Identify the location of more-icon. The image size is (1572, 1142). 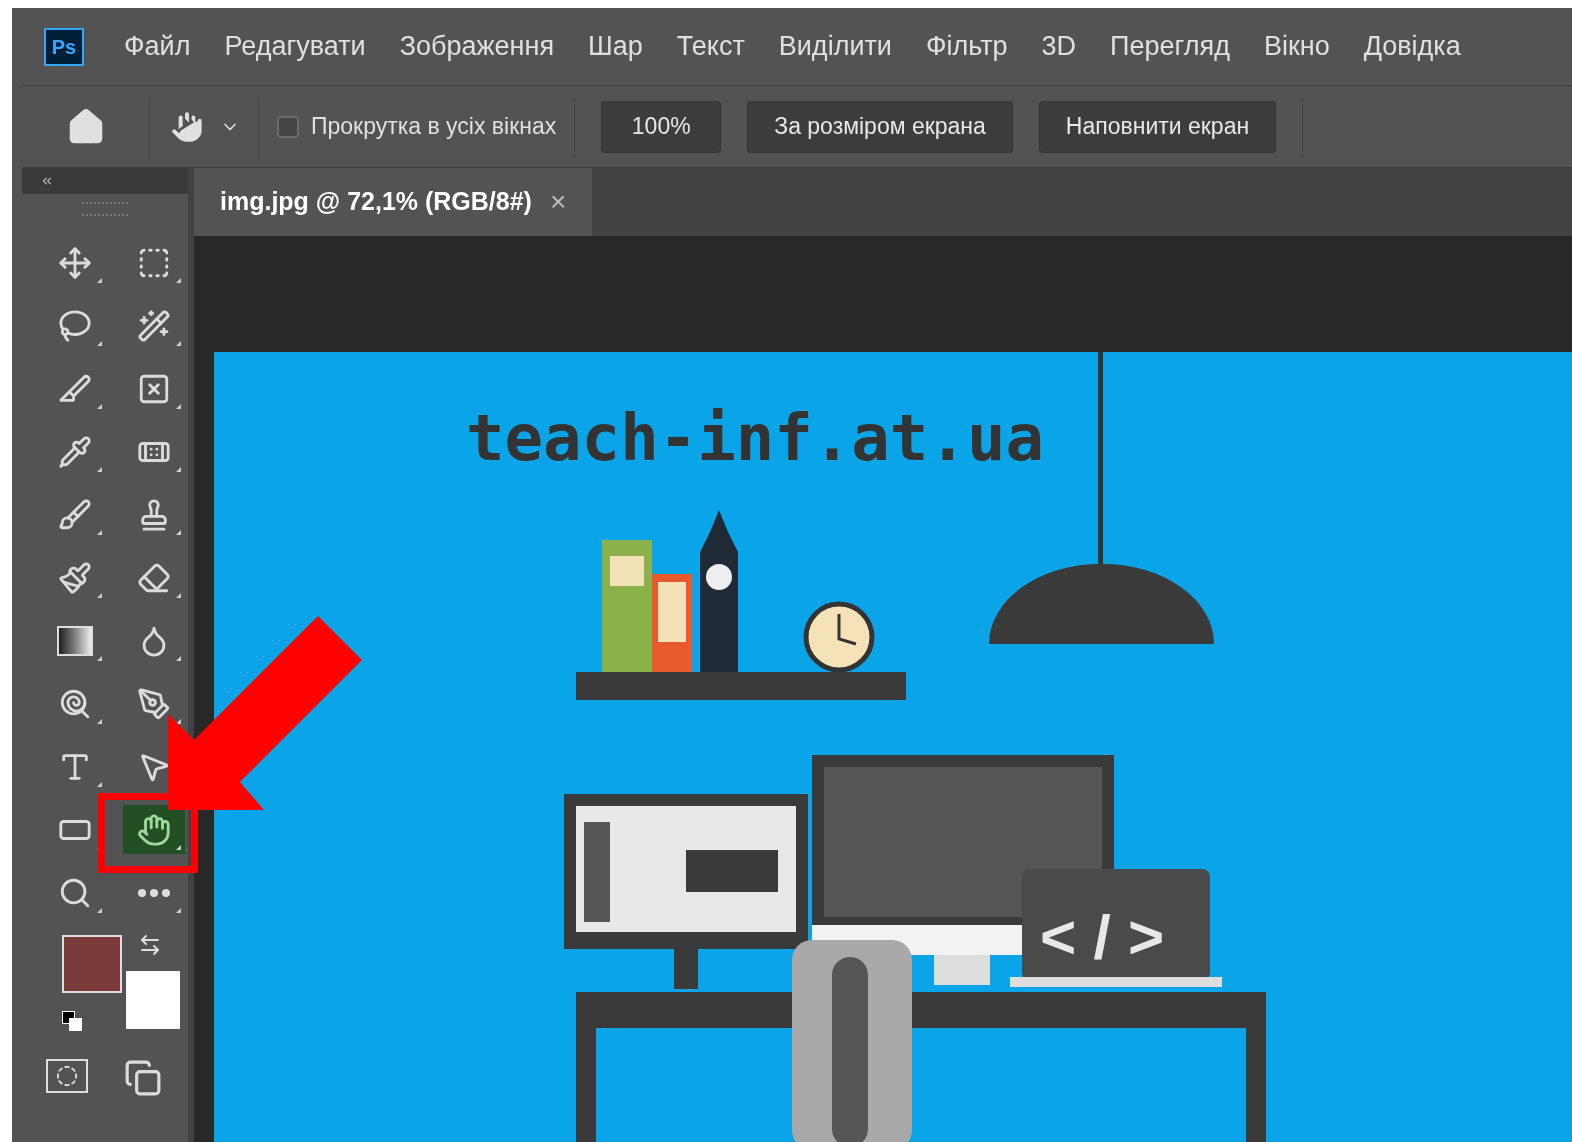
(154, 892).